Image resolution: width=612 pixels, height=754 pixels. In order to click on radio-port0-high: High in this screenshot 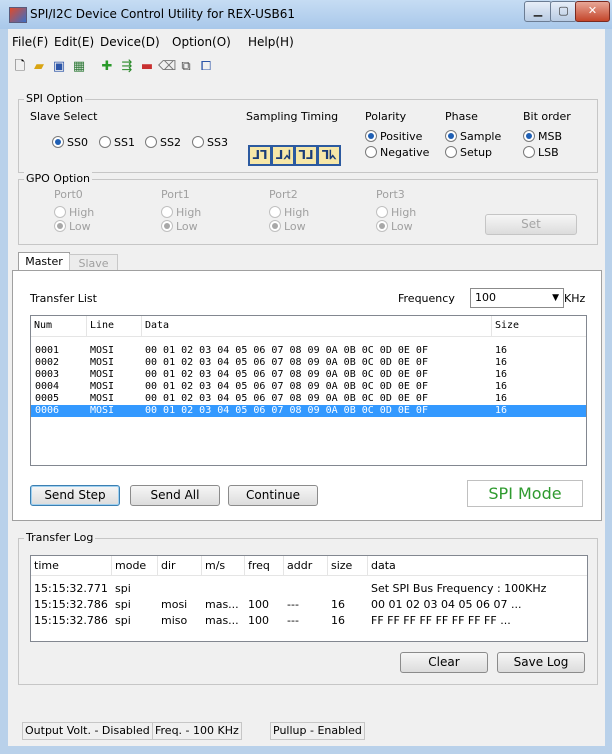, I will do `click(74, 212)`.